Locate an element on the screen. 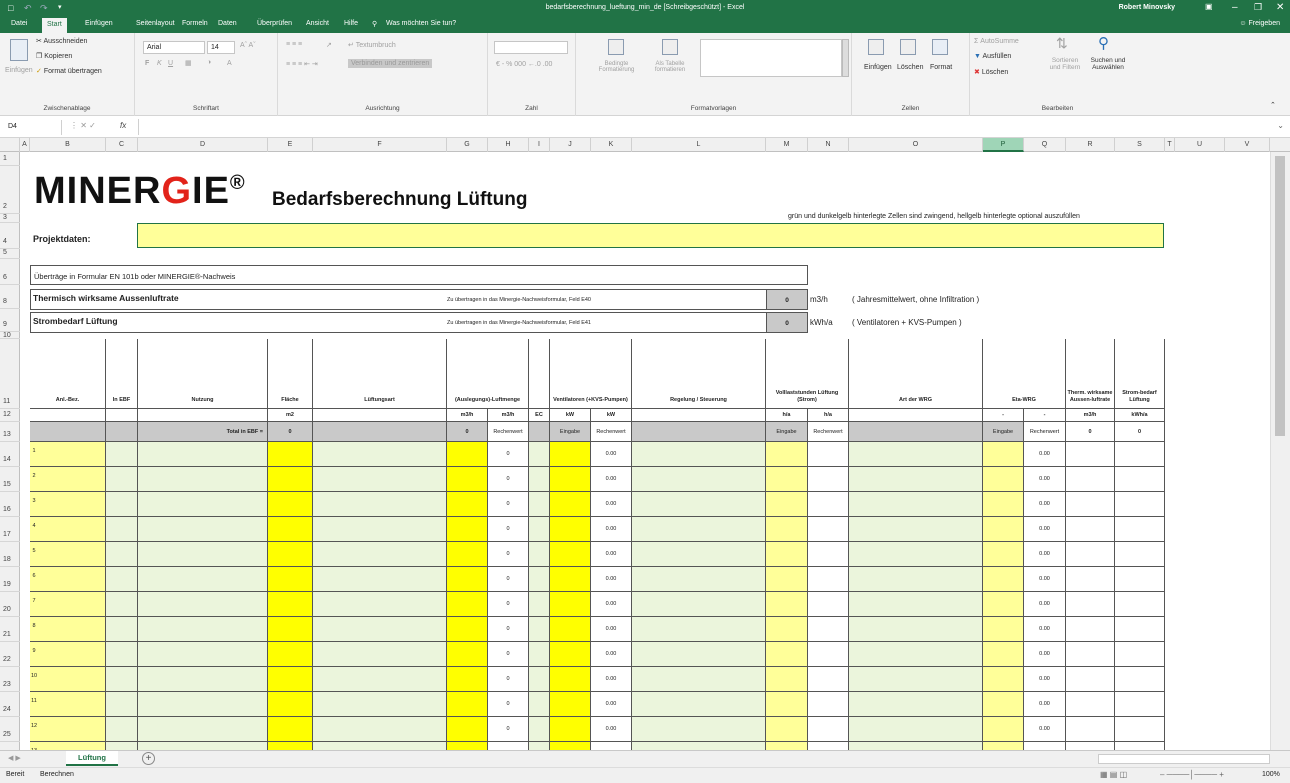 This screenshot has height=783, width=1290. row-header: 18 is located at coordinates (10, 554).